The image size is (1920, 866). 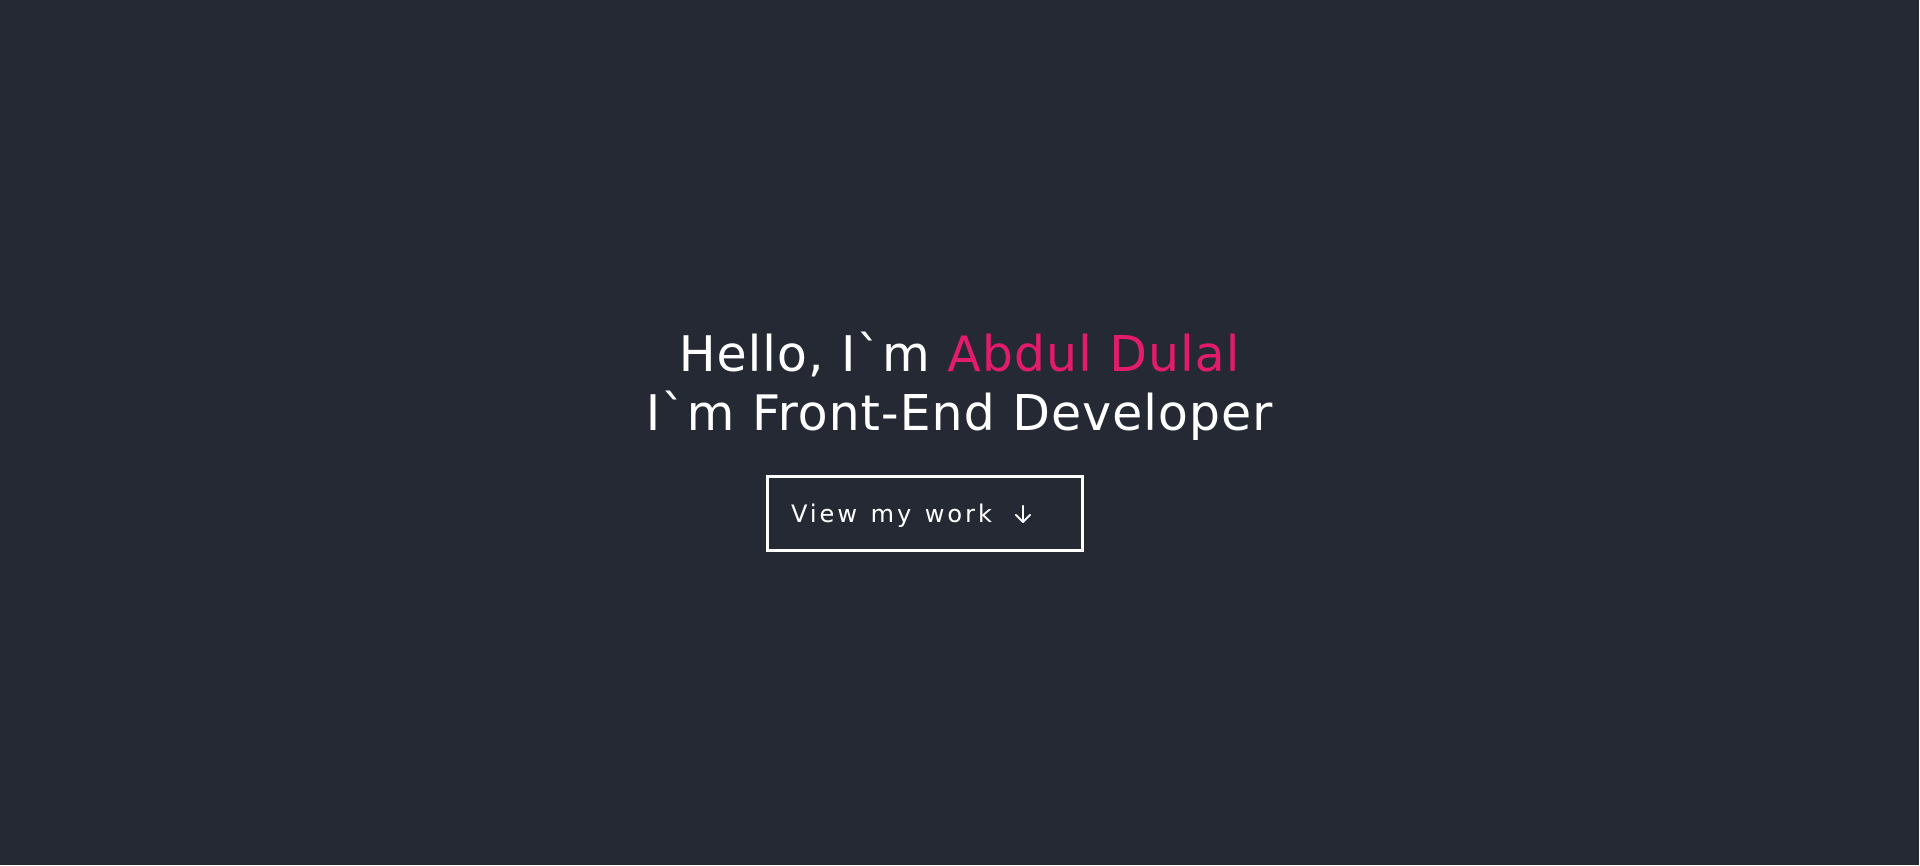 I want to click on greeting-text: Hello, I`m, so click(x=813, y=354).